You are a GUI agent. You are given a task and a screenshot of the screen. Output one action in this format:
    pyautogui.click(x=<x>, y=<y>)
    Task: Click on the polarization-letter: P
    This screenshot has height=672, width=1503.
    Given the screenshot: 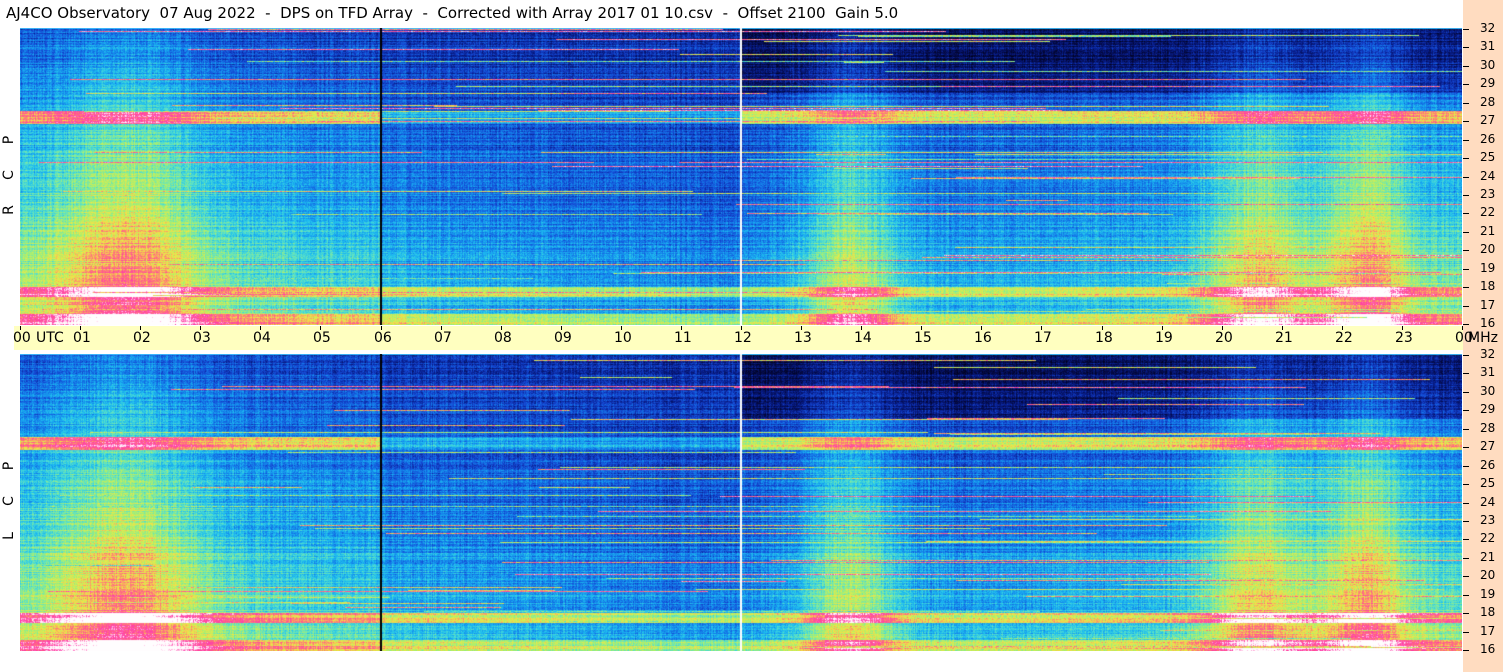 What is the action you would take?
    pyautogui.click(x=9, y=140)
    